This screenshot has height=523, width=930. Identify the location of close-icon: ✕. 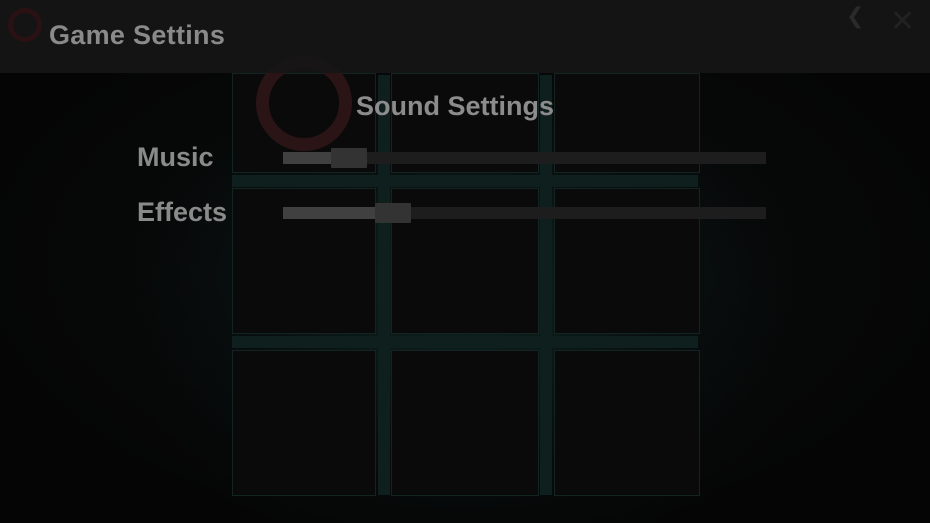
(902, 21).